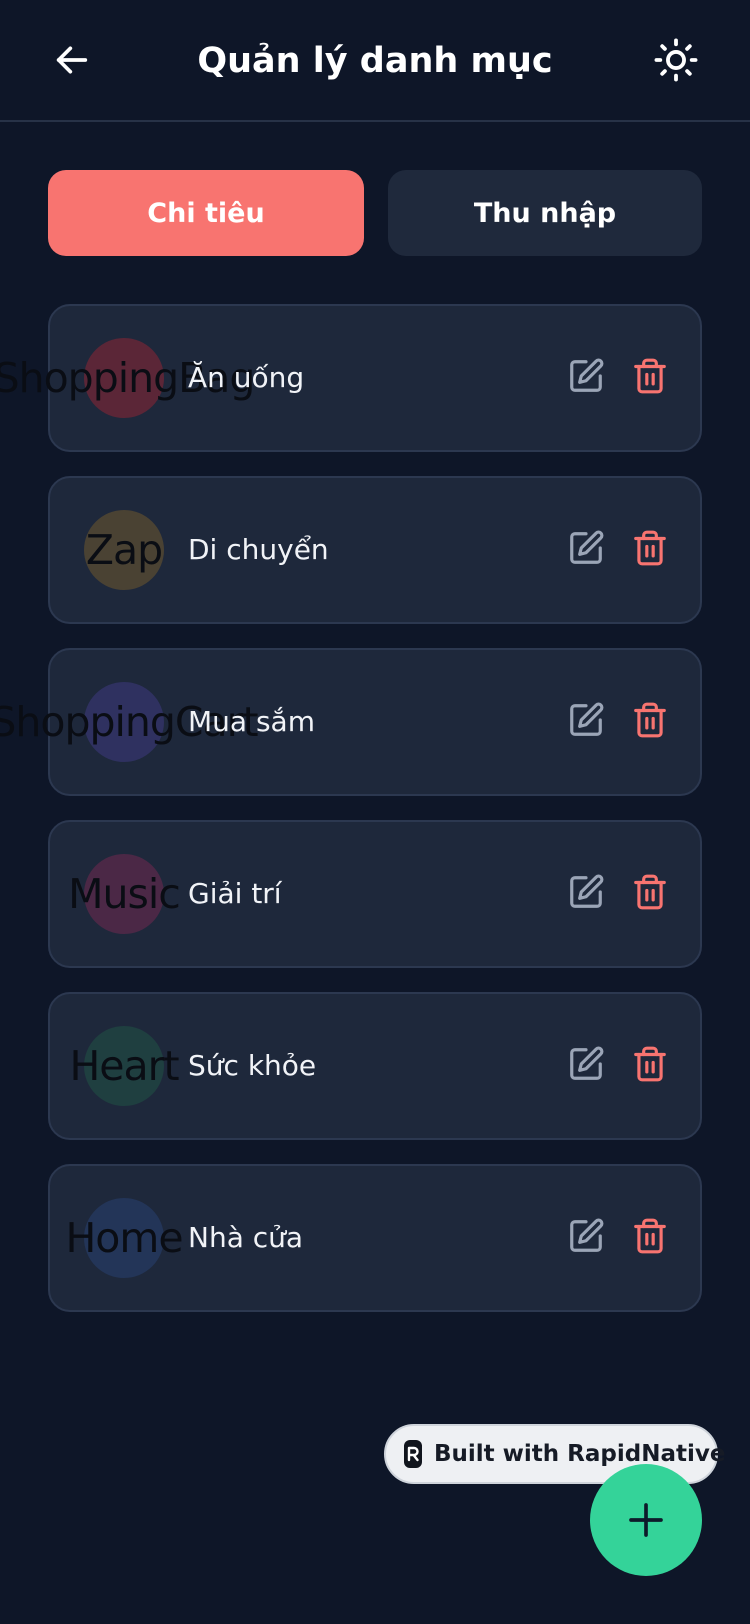 This screenshot has width=750, height=1624. I want to click on category-card: Music Giải trí, so click(375, 894).